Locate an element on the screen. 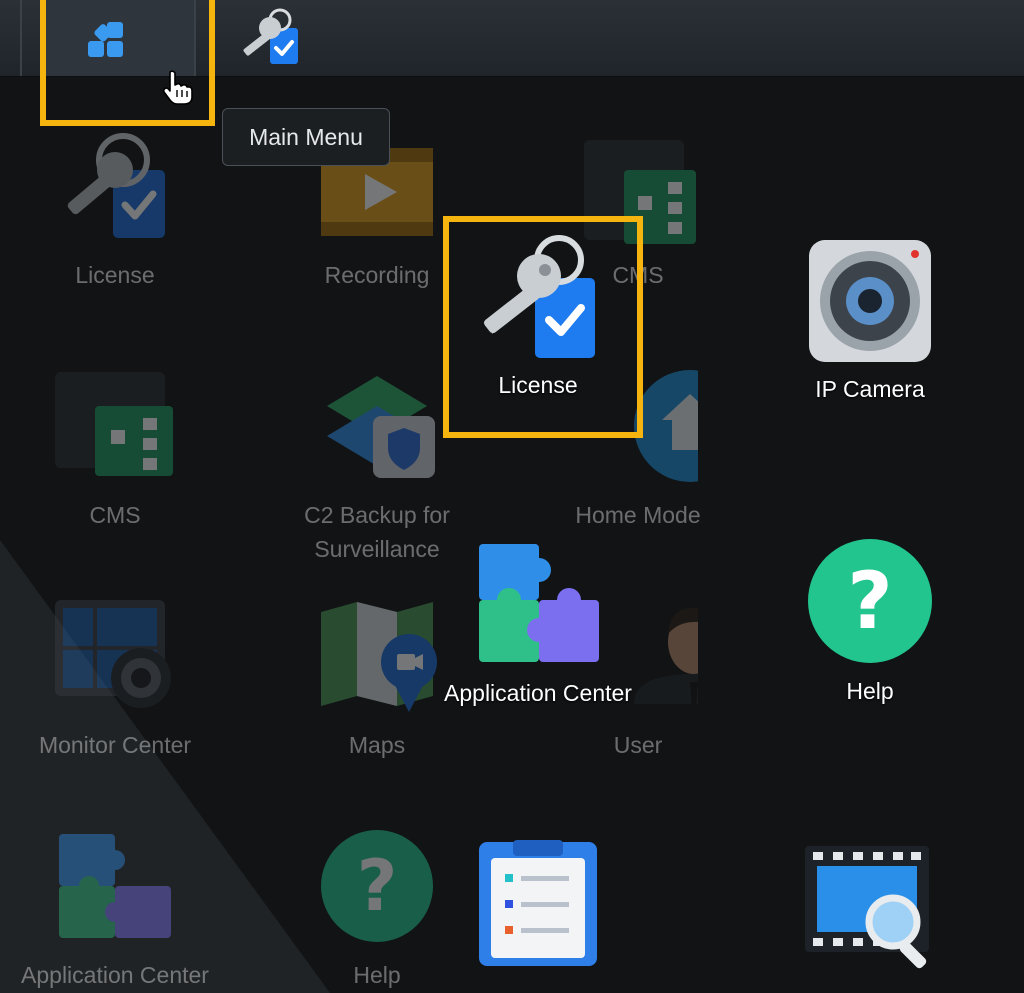 The height and width of the screenshot is (993, 1024). taskbar-license-button is located at coordinates (268, 38).